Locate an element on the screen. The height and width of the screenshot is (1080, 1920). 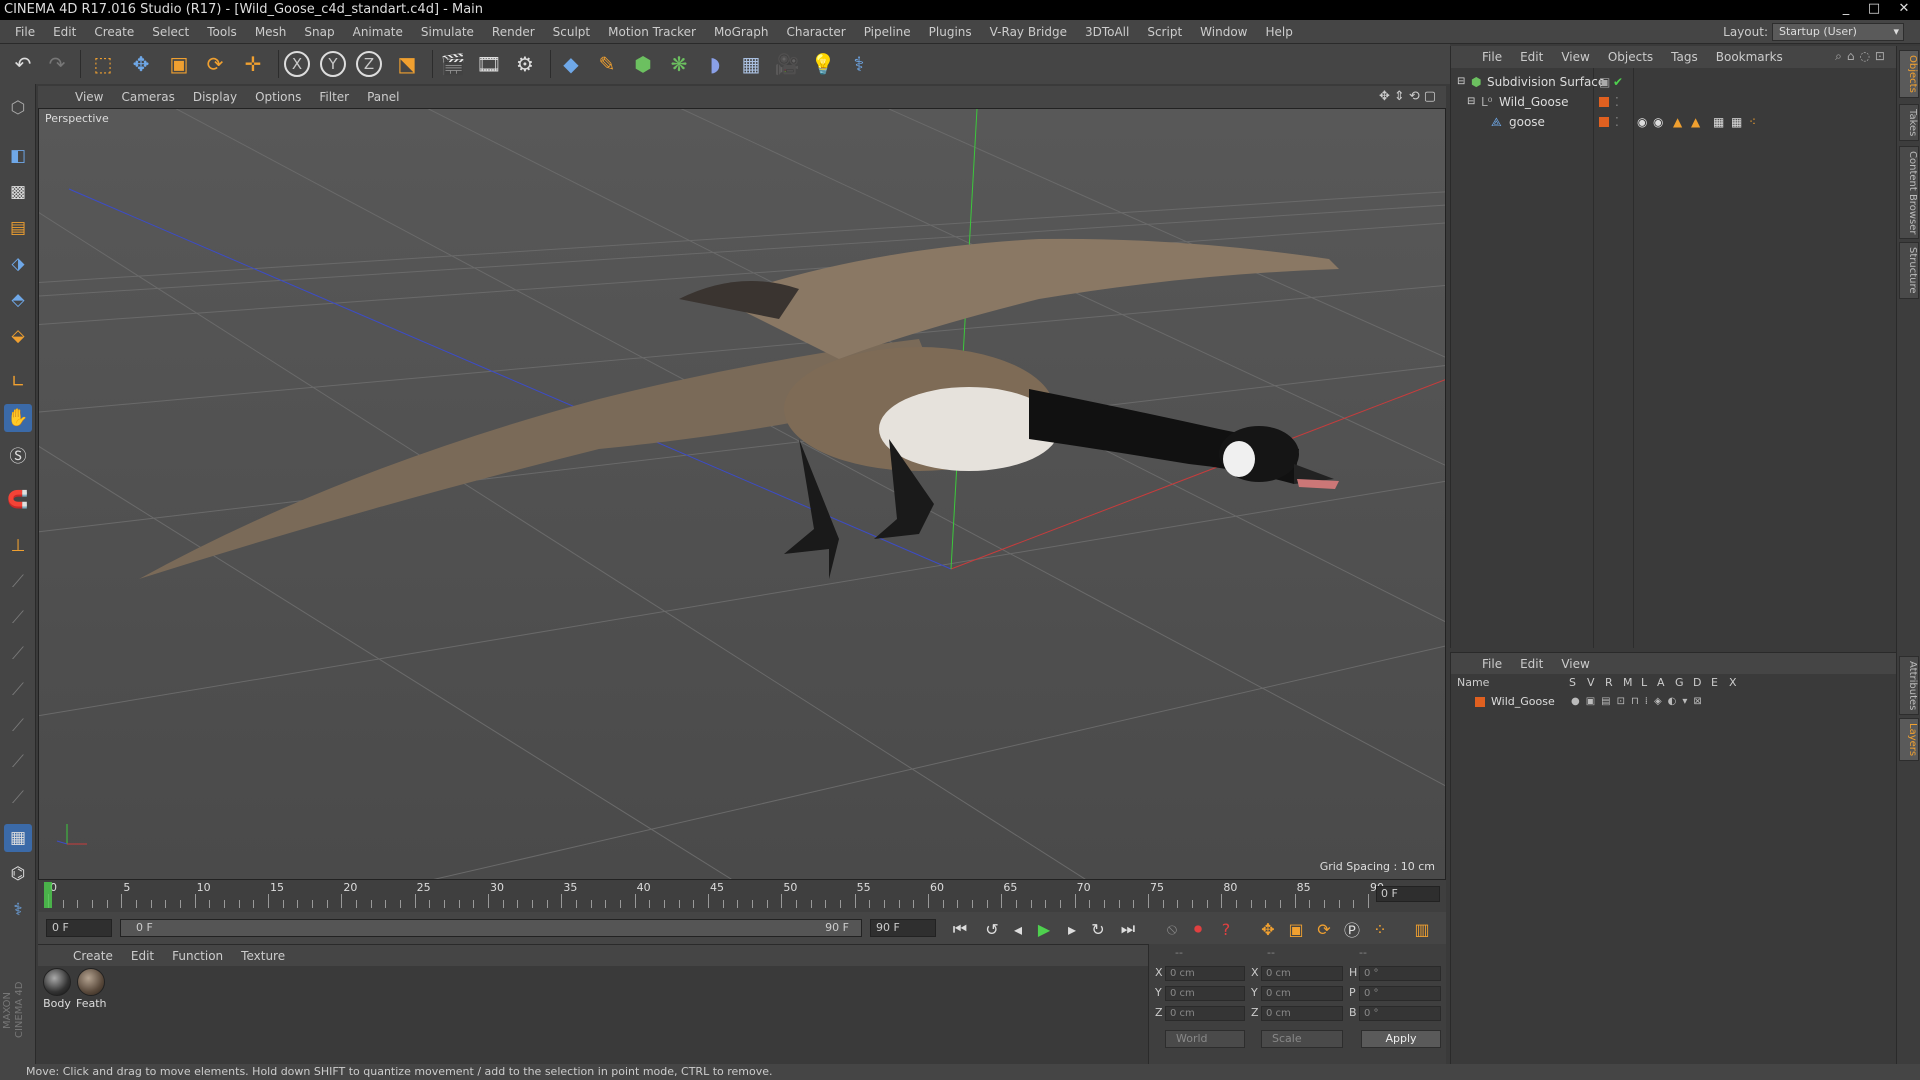
coordinate-system-icon: ⬔ is located at coordinates (407, 64).